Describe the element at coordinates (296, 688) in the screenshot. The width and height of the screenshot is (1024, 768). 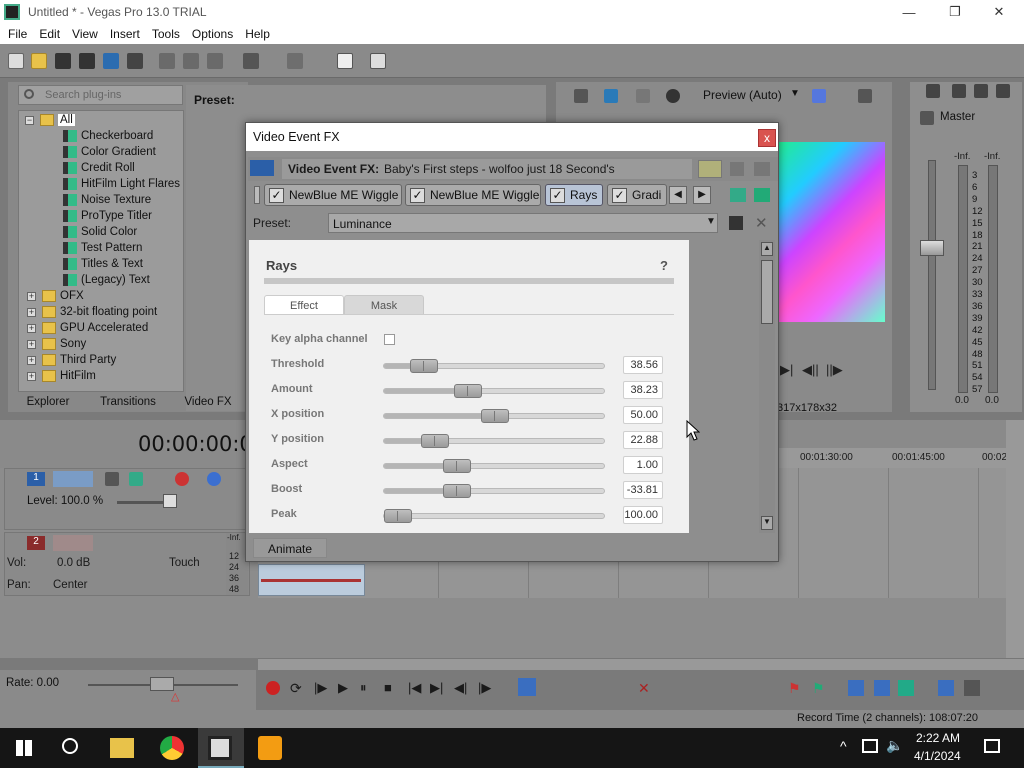
I see `loop-icon: ⟳` at that location.